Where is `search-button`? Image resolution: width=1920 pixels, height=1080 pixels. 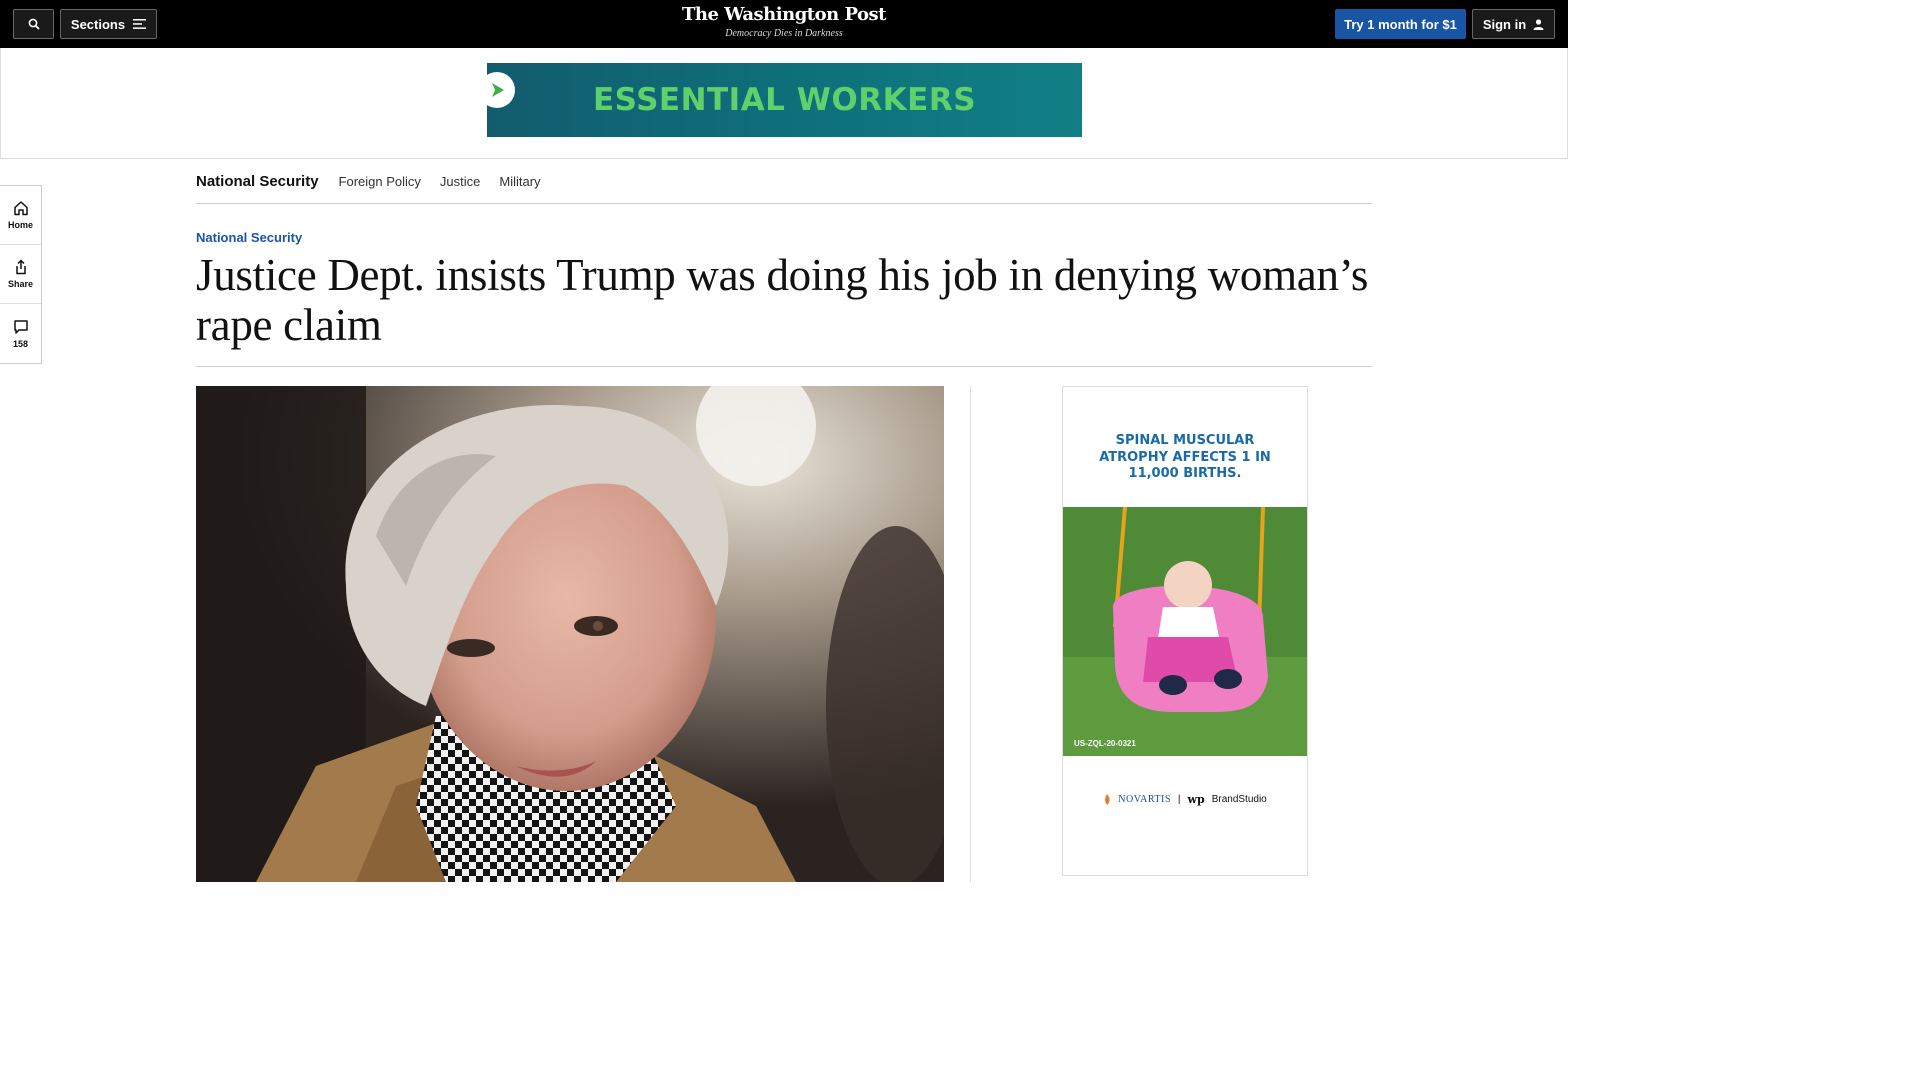 search-button is located at coordinates (33, 24).